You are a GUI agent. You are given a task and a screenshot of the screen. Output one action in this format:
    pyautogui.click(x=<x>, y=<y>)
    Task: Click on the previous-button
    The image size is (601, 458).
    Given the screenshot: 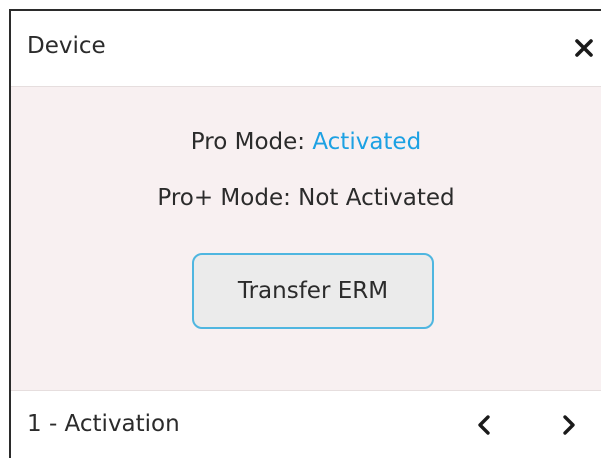 What is the action you would take?
    pyautogui.click(x=485, y=425)
    